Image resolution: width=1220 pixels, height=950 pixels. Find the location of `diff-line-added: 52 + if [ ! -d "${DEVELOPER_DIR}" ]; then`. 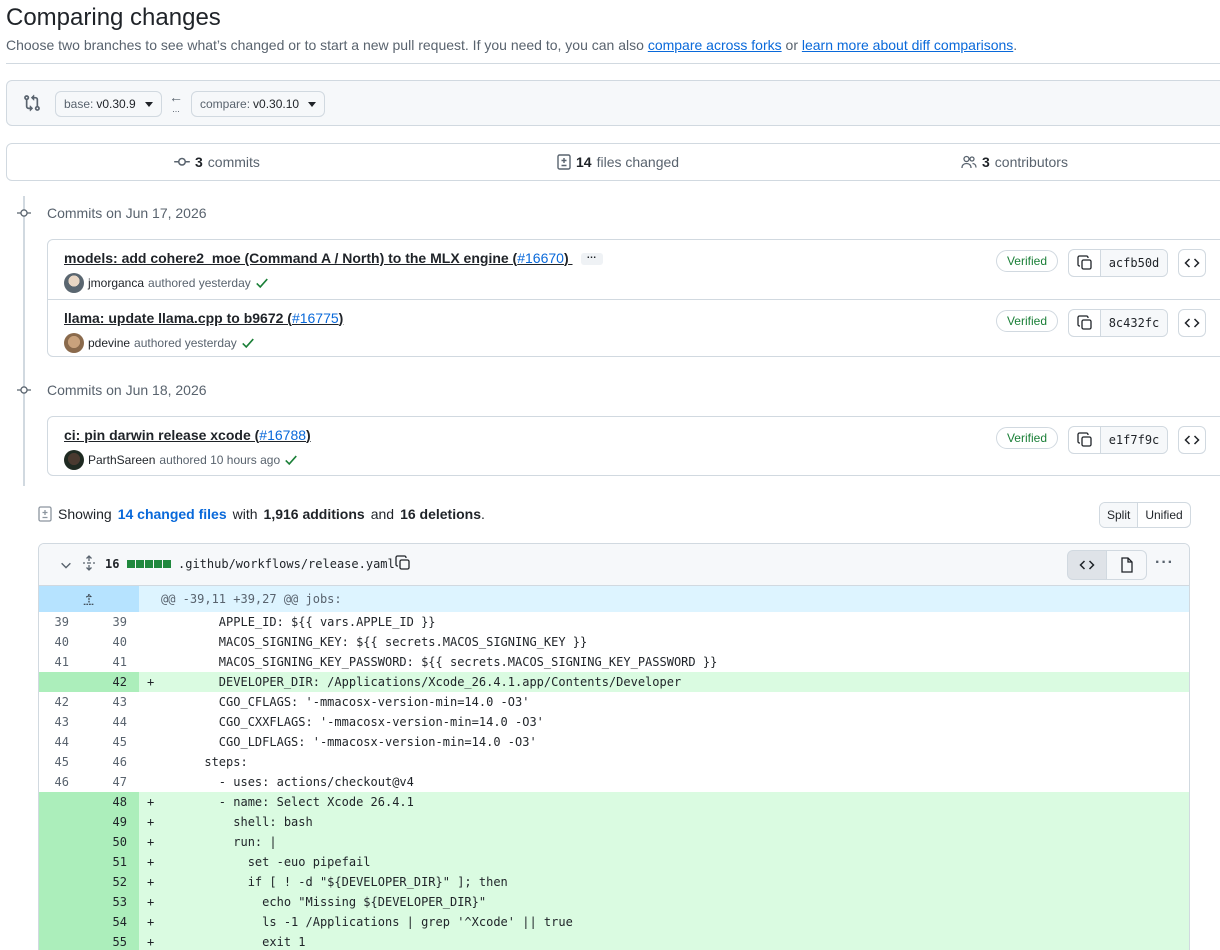

diff-line-added: 52 + if [ ! -d "${DEVELOPER_DIR}" ]; then is located at coordinates (614, 882).